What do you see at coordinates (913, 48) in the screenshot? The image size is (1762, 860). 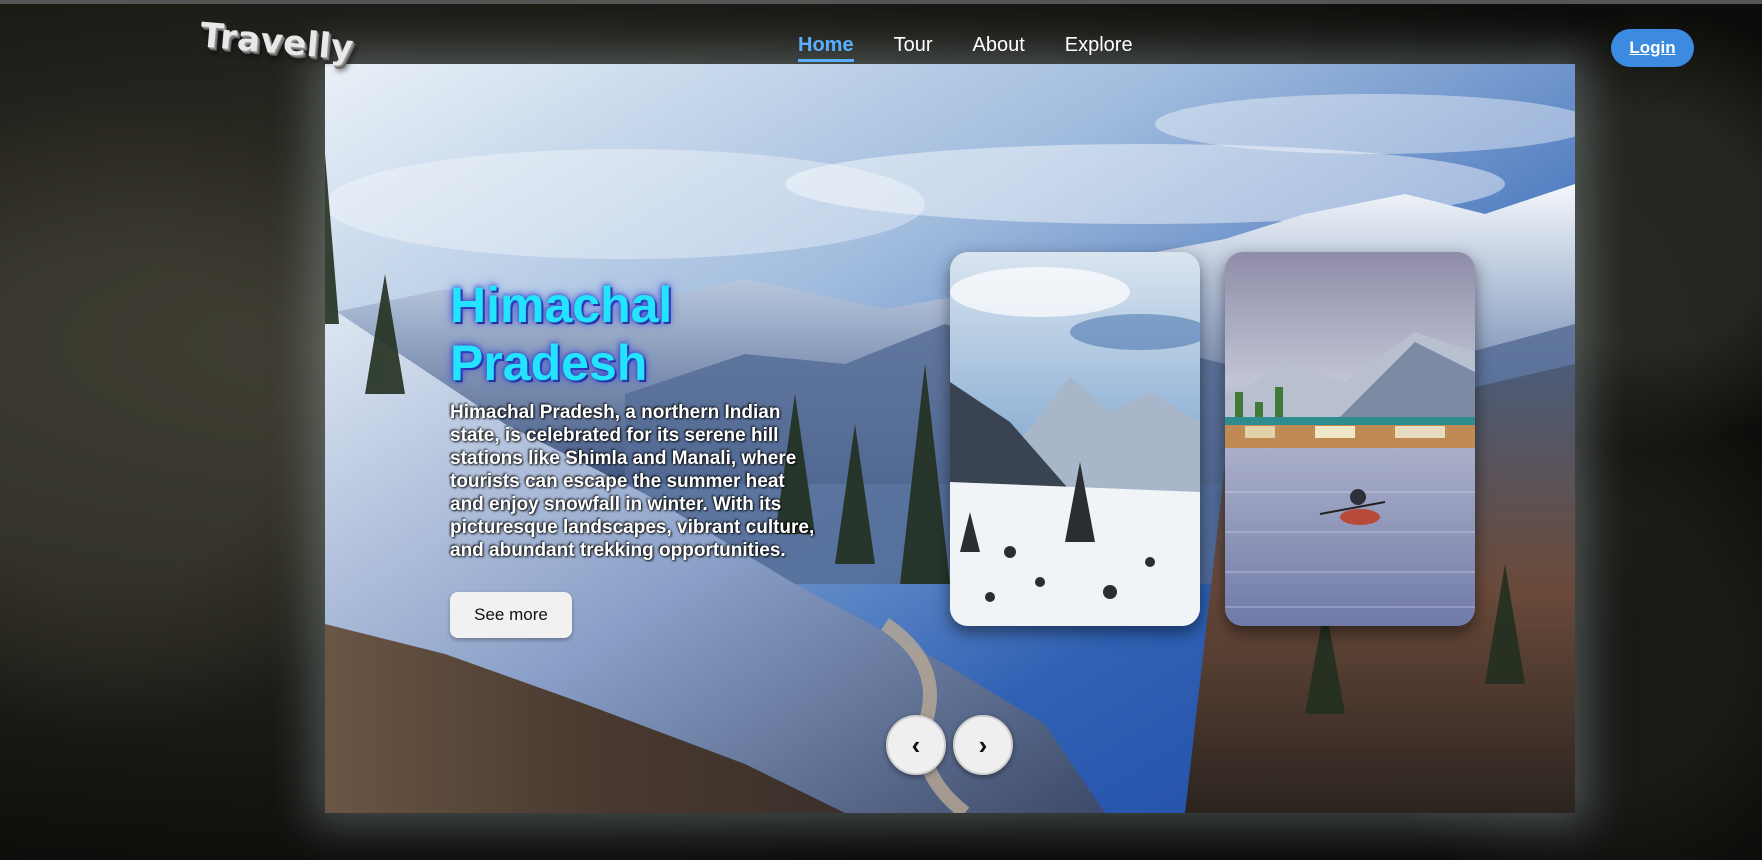 I see `nav-tour: Tour` at bounding box center [913, 48].